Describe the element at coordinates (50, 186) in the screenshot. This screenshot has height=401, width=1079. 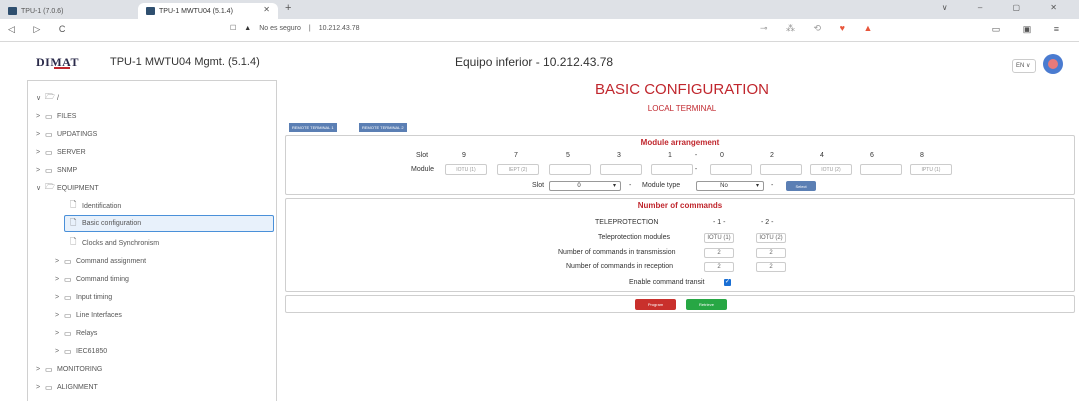
I see `folder-open-icon: 🗁` at that location.